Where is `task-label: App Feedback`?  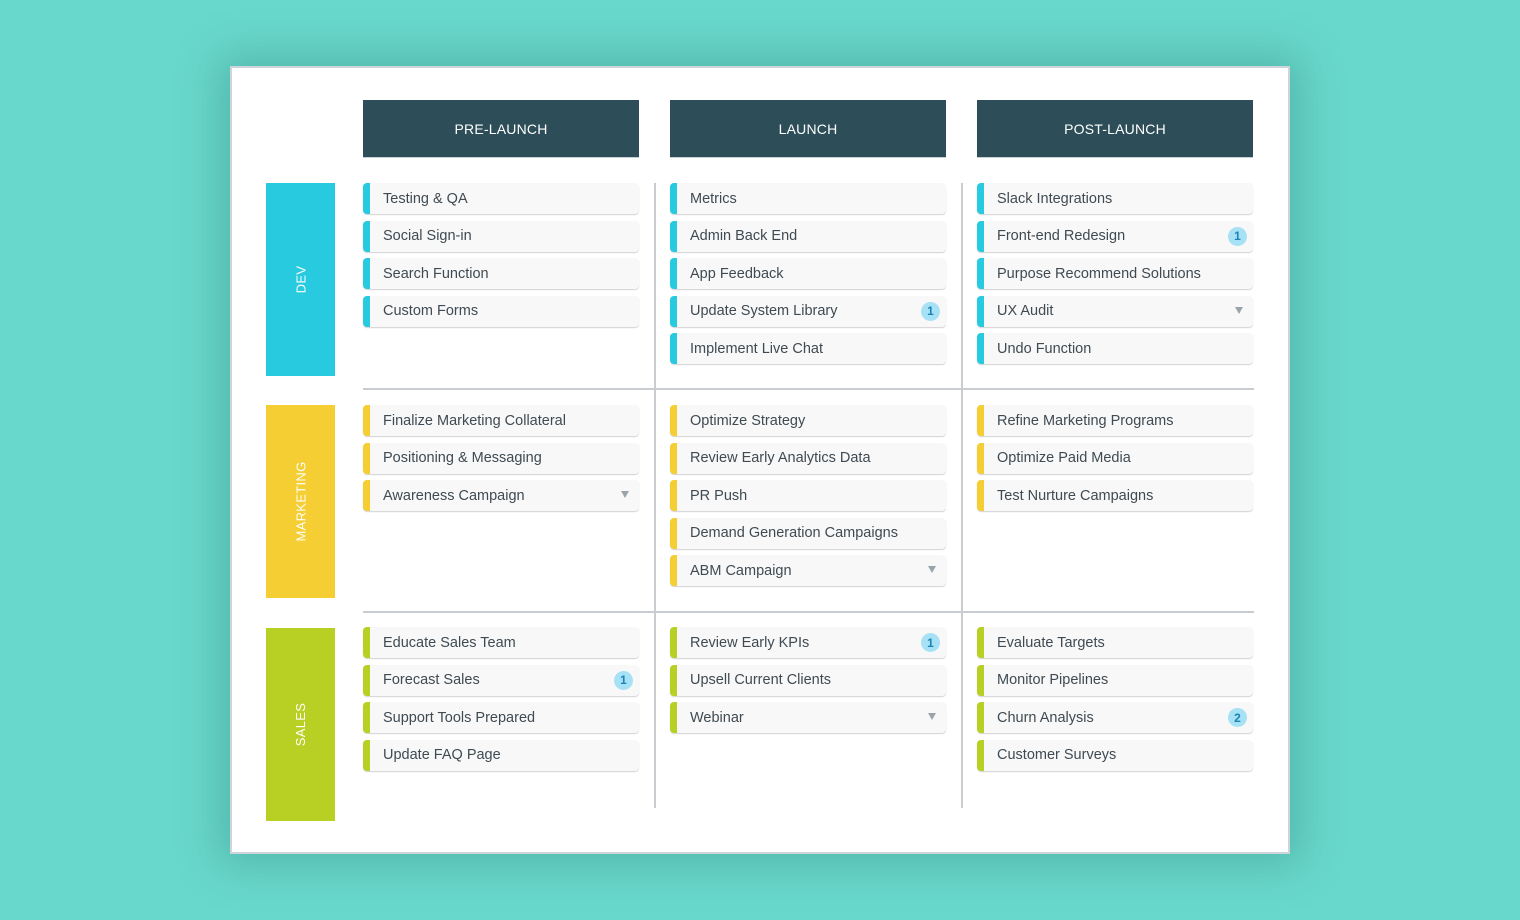
task-label: App Feedback is located at coordinates (737, 273).